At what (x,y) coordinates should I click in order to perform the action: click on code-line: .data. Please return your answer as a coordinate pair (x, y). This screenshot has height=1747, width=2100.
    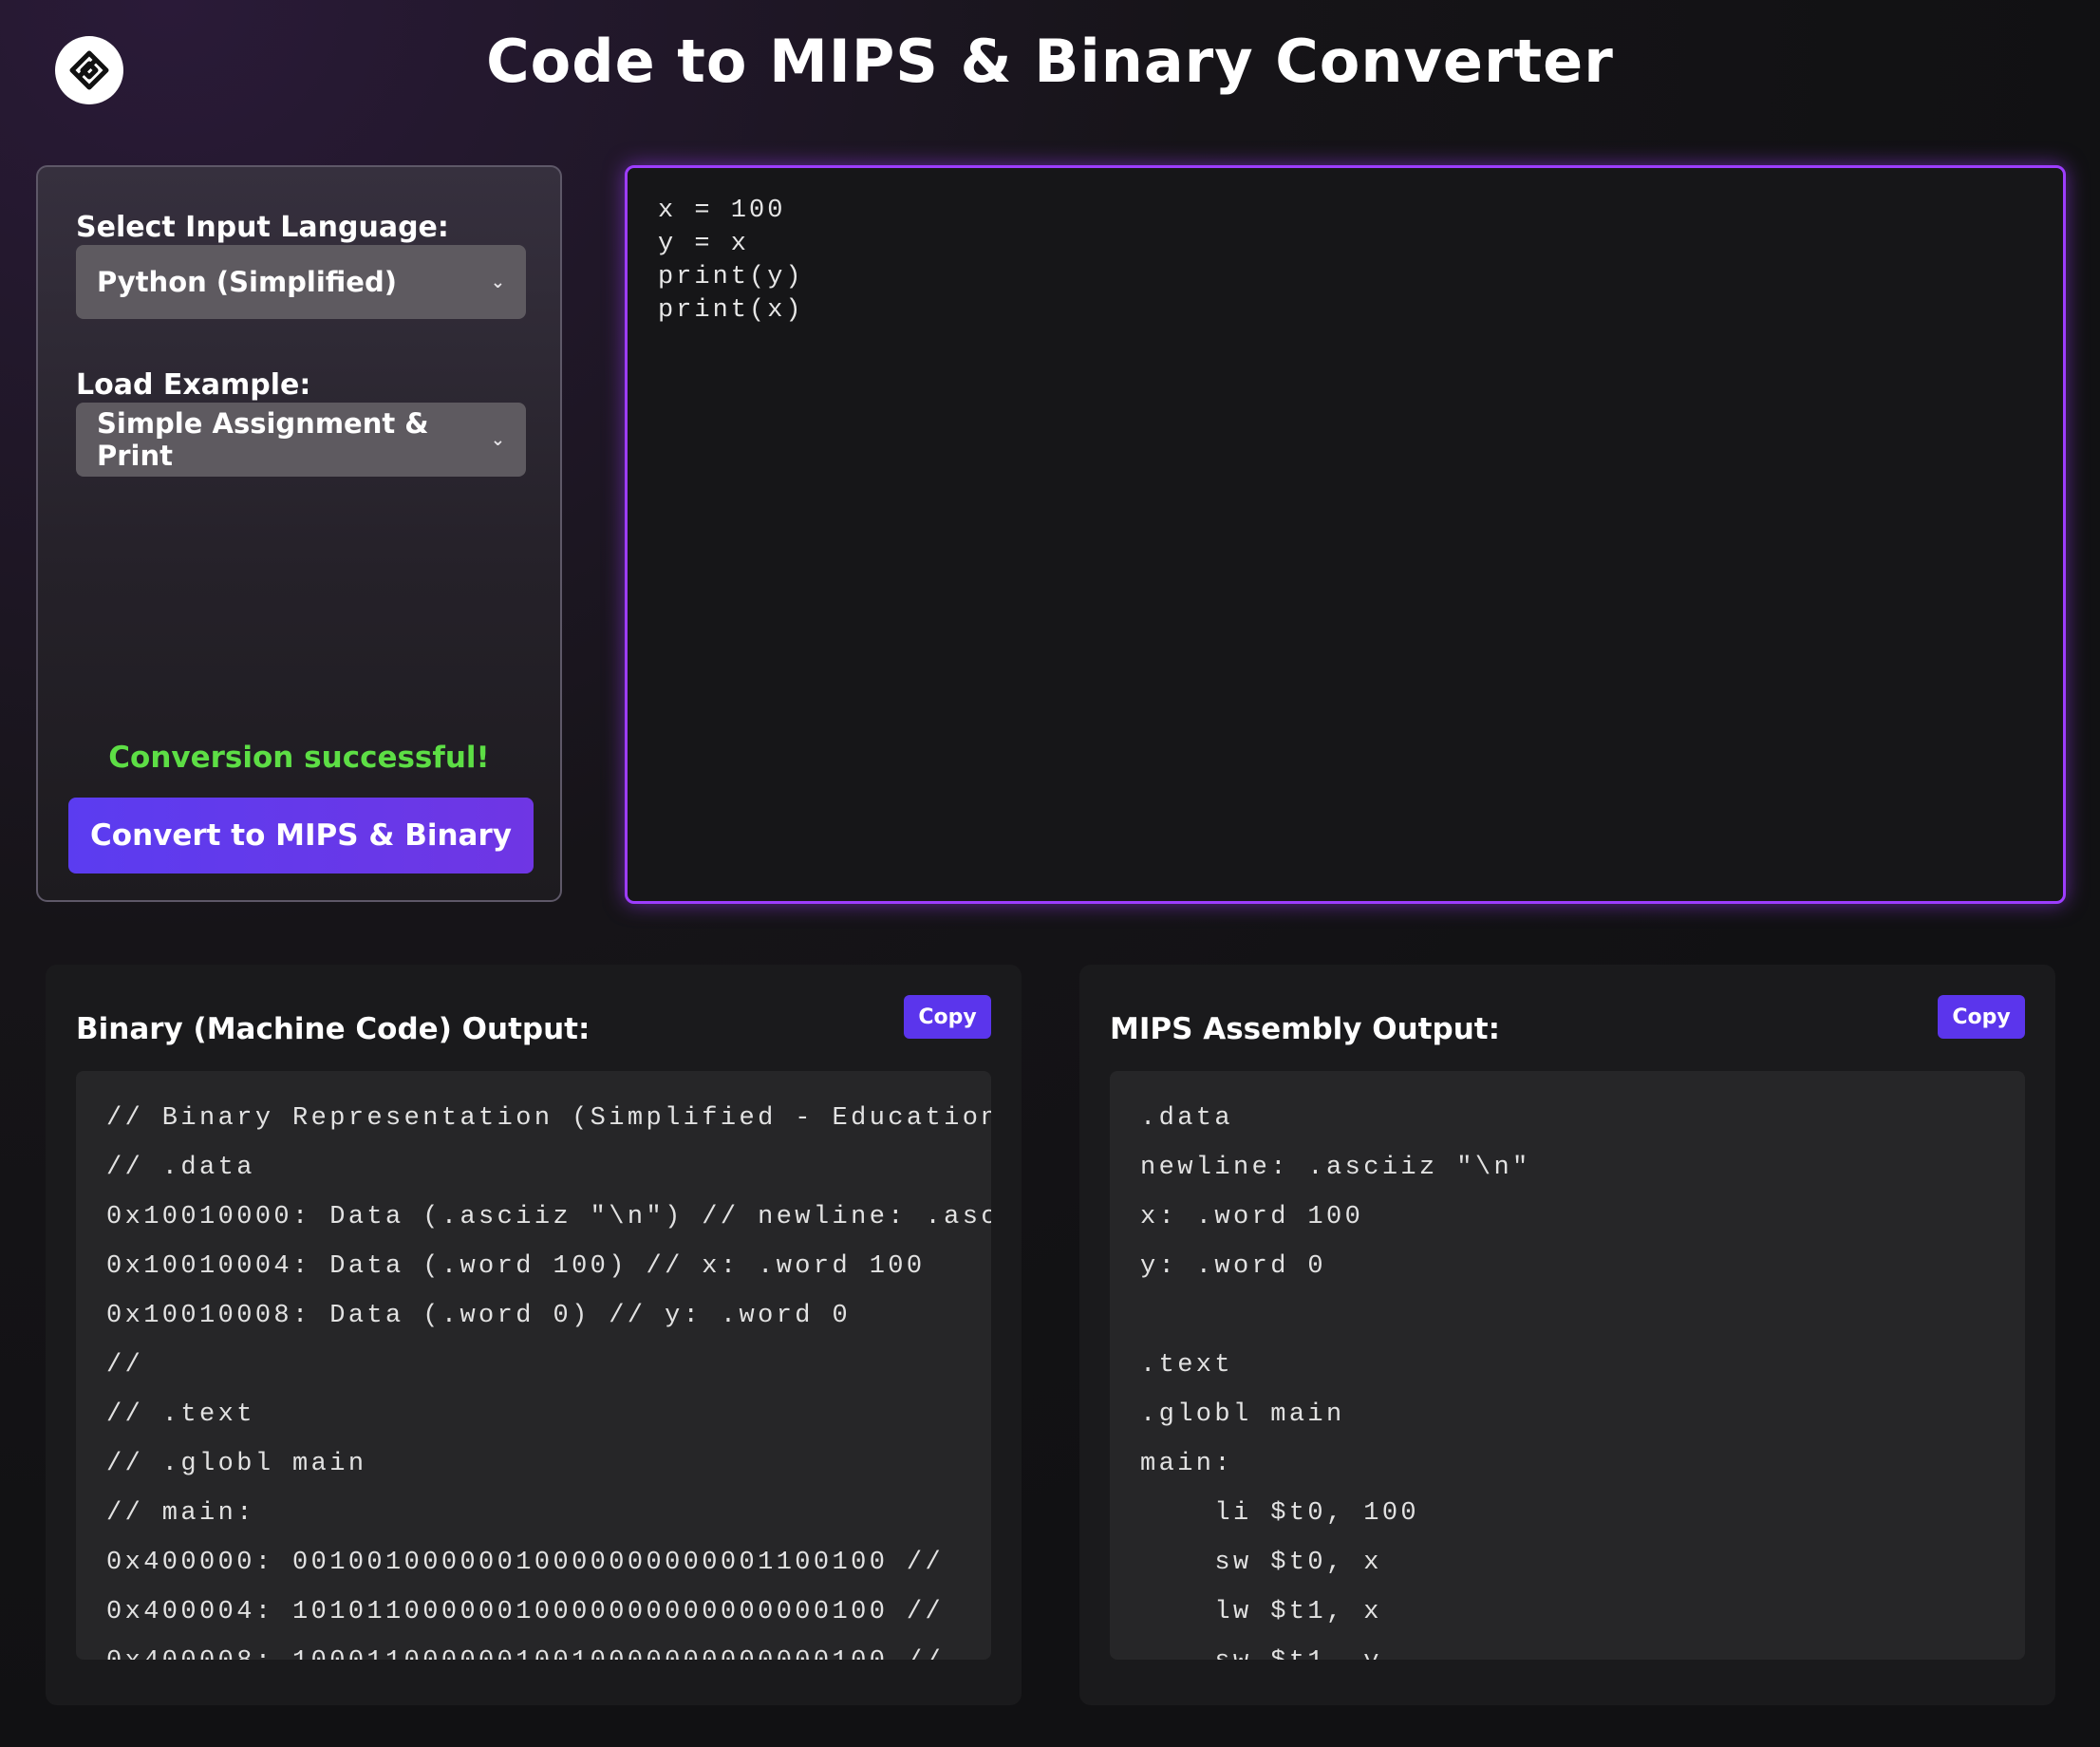
    Looking at the image, I should click on (1187, 1118).